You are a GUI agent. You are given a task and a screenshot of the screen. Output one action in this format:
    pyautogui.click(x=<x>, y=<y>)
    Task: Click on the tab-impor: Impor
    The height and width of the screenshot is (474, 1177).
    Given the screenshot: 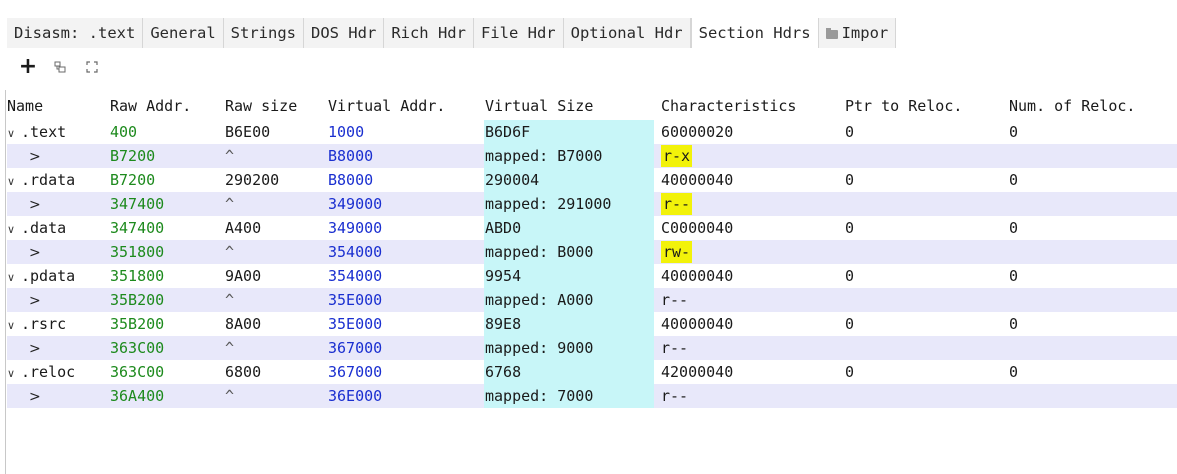 What is the action you would take?
    pyautogui.click(x=857, y=33)
    